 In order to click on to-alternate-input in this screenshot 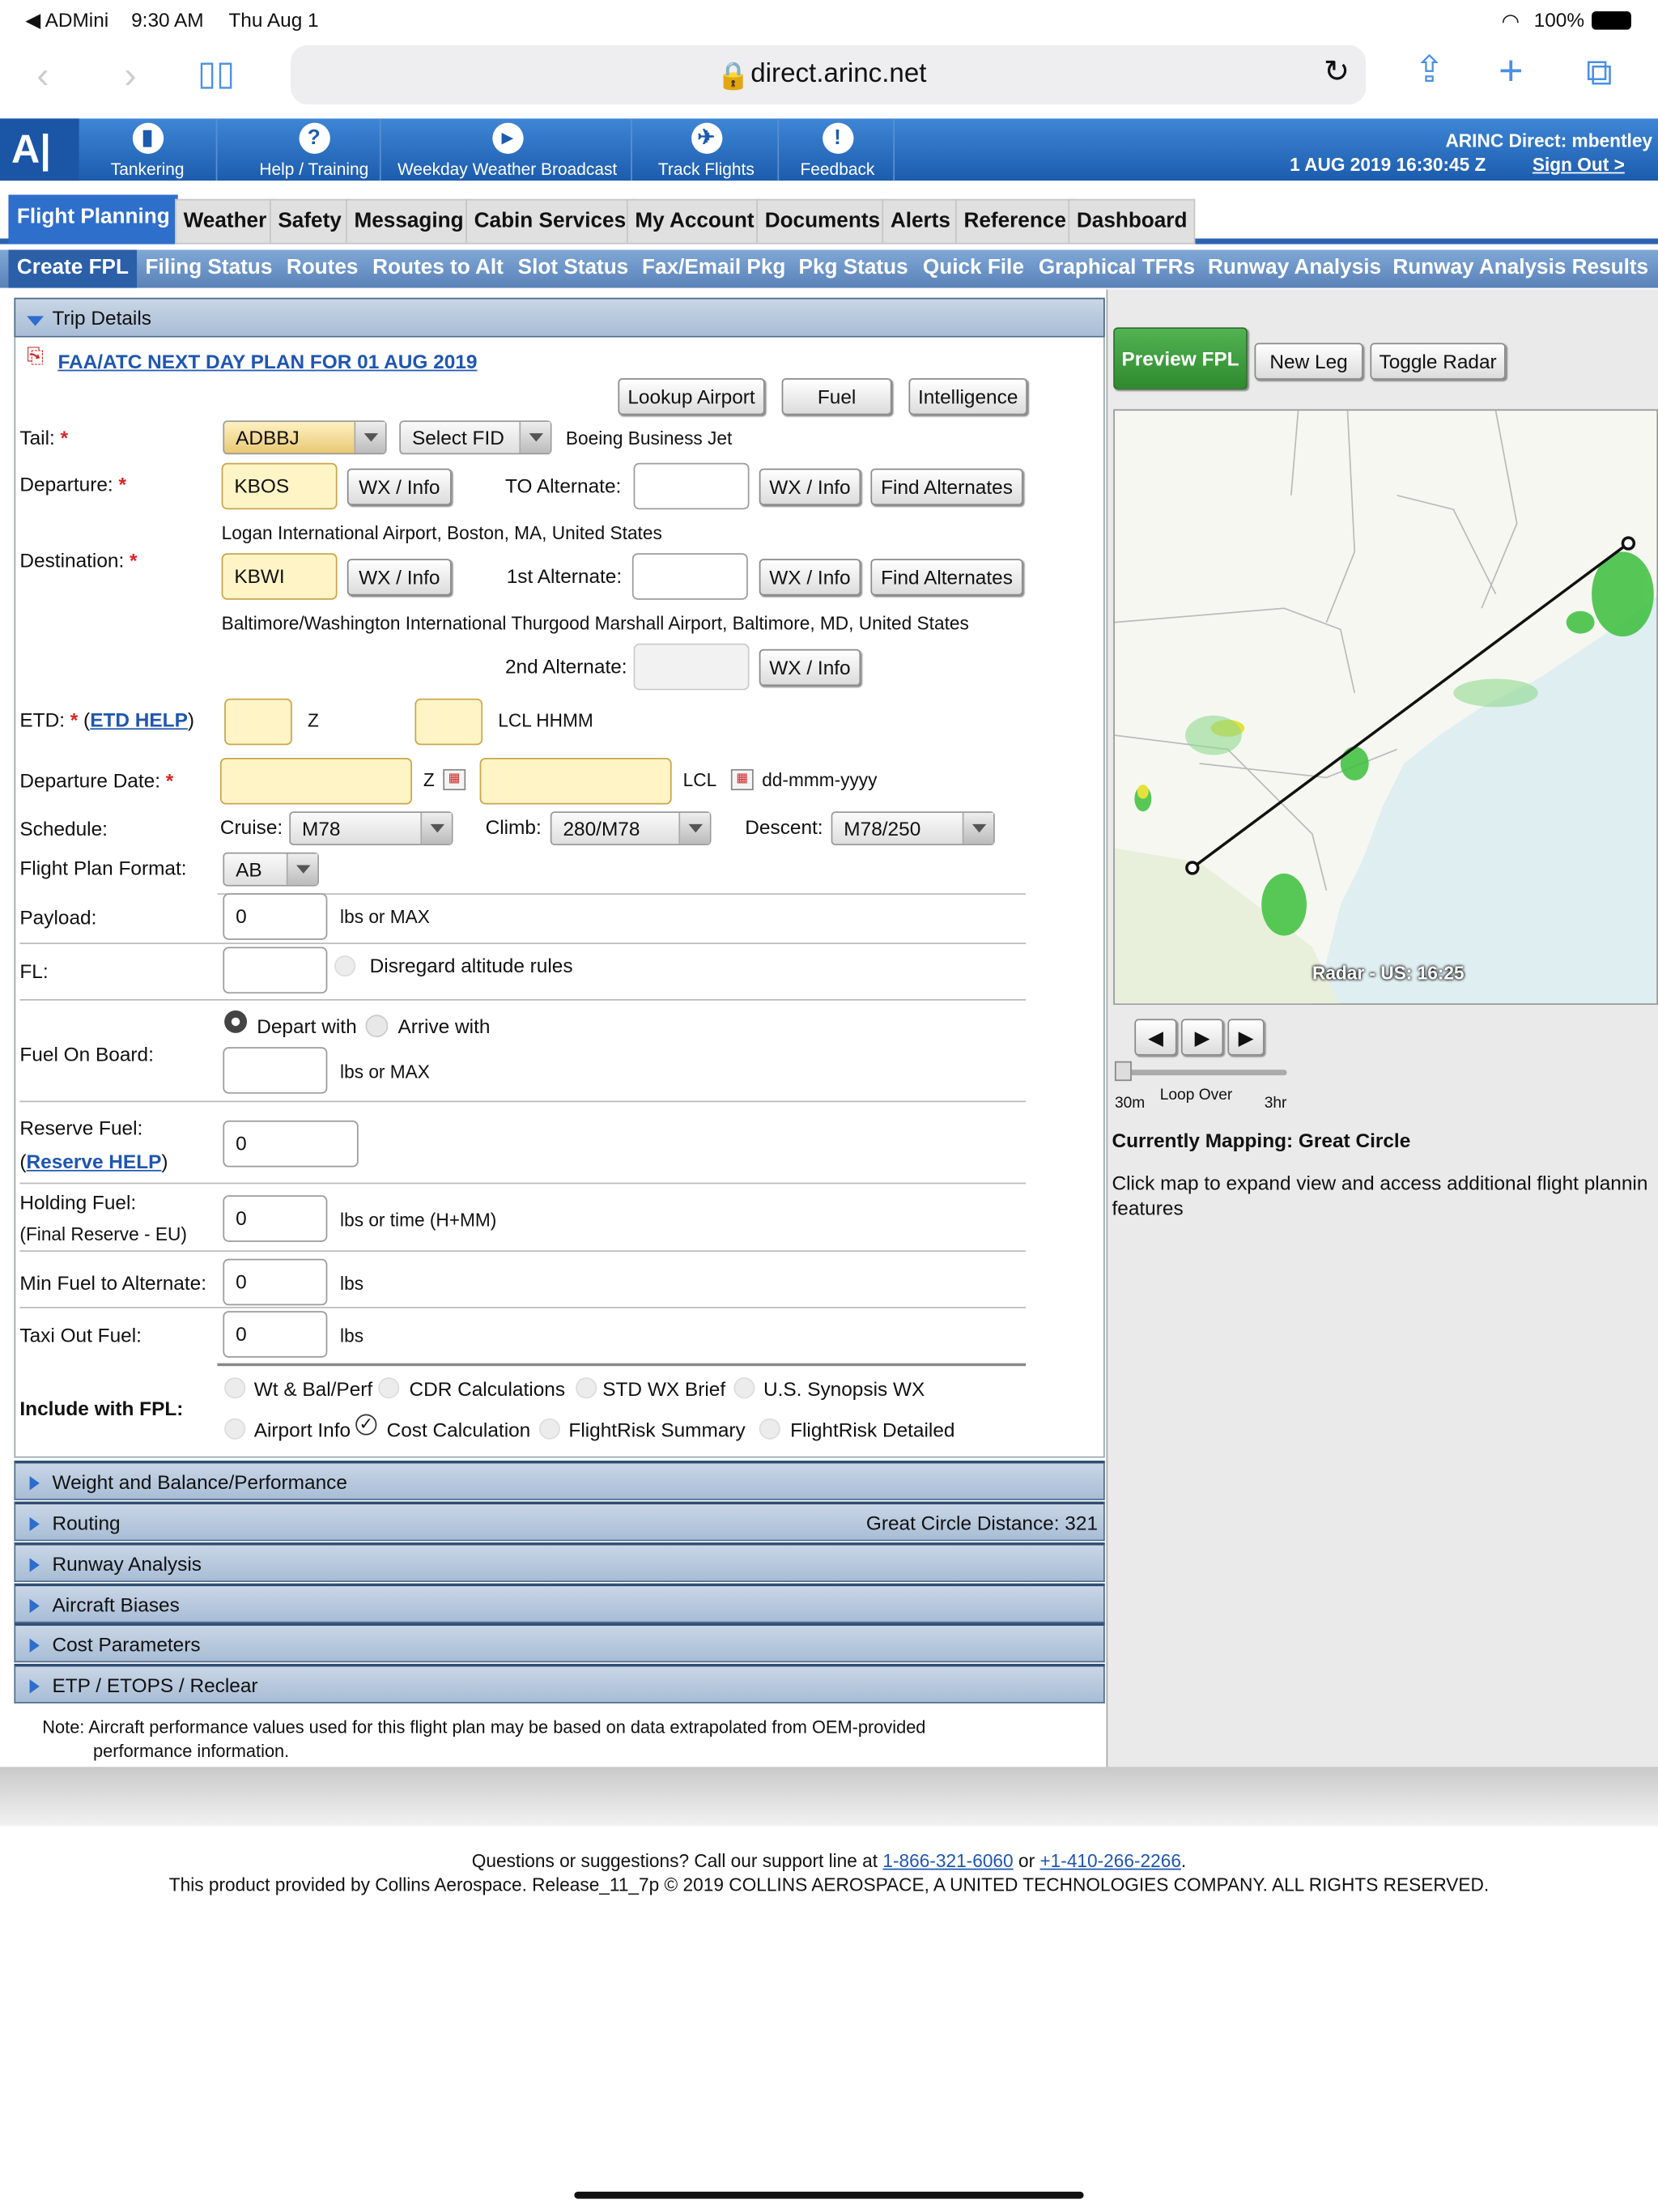, I will do `click(691, 486)`.